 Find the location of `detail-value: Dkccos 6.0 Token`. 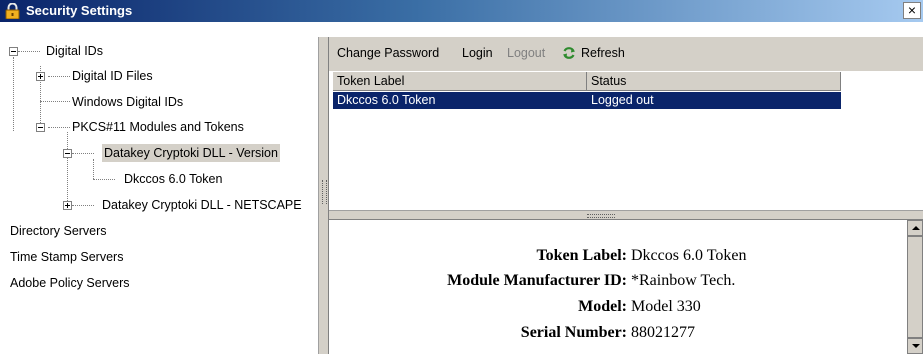

detail-value: Dkccos 6.0 Token is located at coordinates (689, 255).